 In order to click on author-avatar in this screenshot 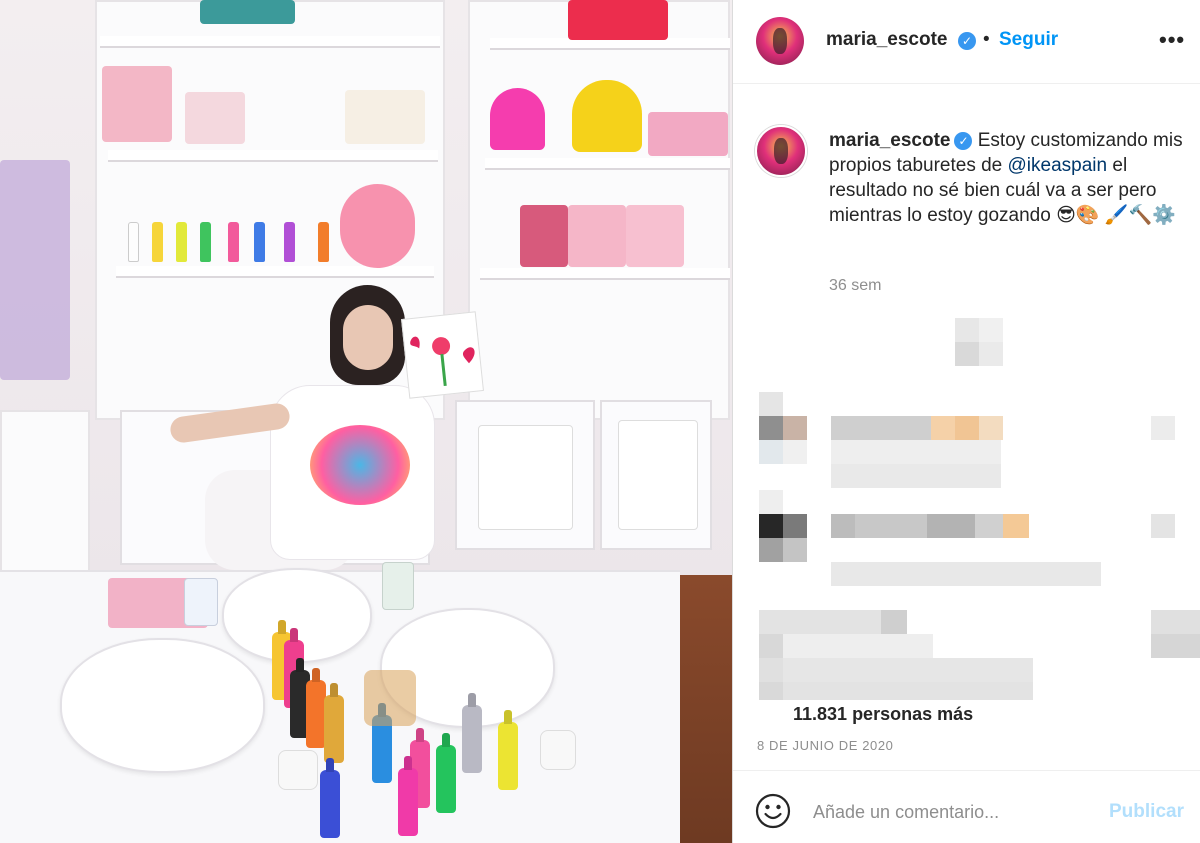, I will do `click(780, 41)`.